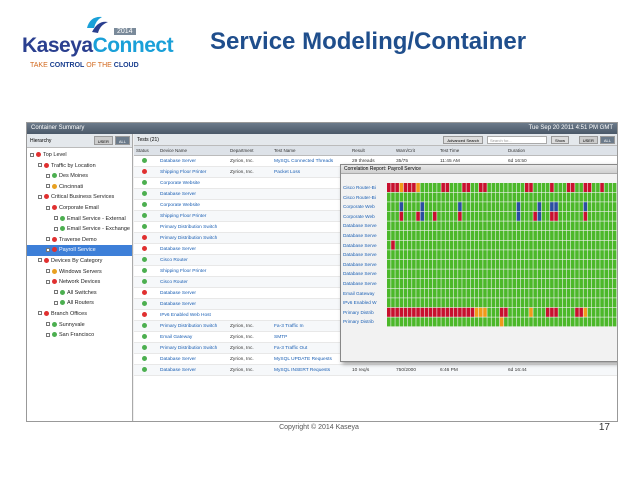  What do you see at coordinates (193, 161) in the screenshot?
I see `cell-device: Database Server` at bounding box center [193, 161].